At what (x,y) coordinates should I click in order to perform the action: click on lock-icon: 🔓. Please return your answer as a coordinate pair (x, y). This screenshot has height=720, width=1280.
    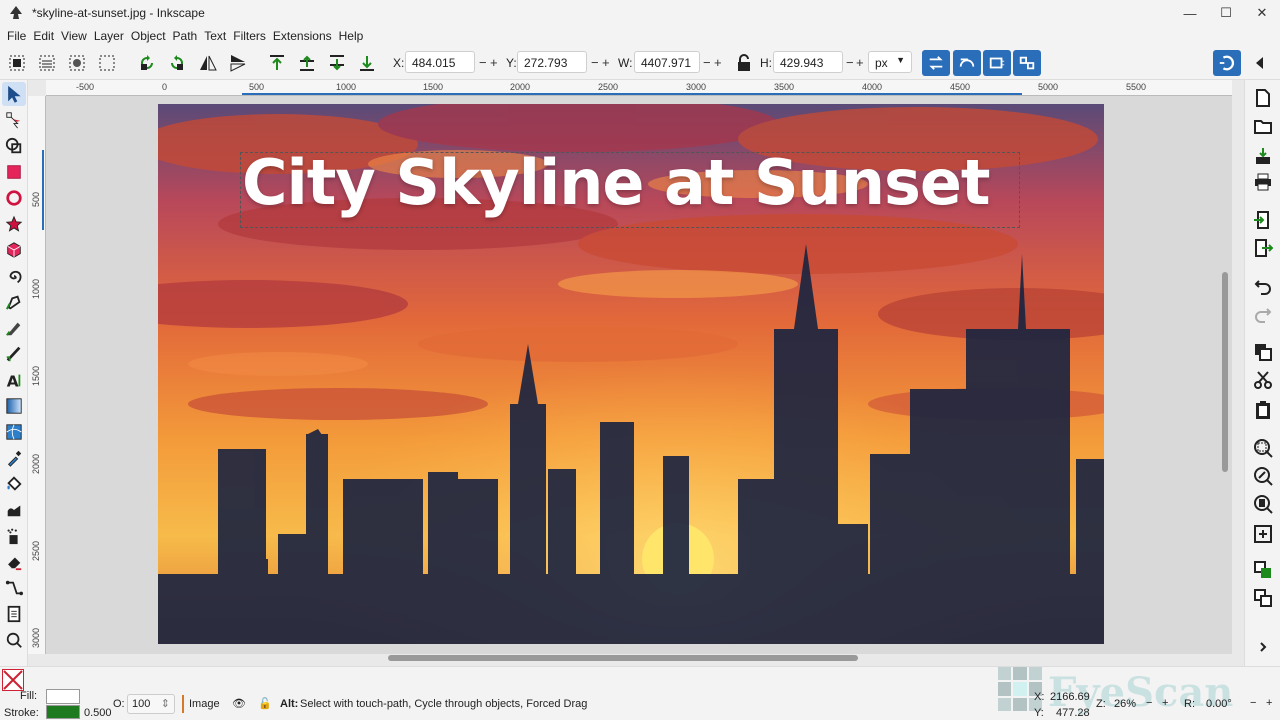
    Looking at the image, I should click on (265, 703).